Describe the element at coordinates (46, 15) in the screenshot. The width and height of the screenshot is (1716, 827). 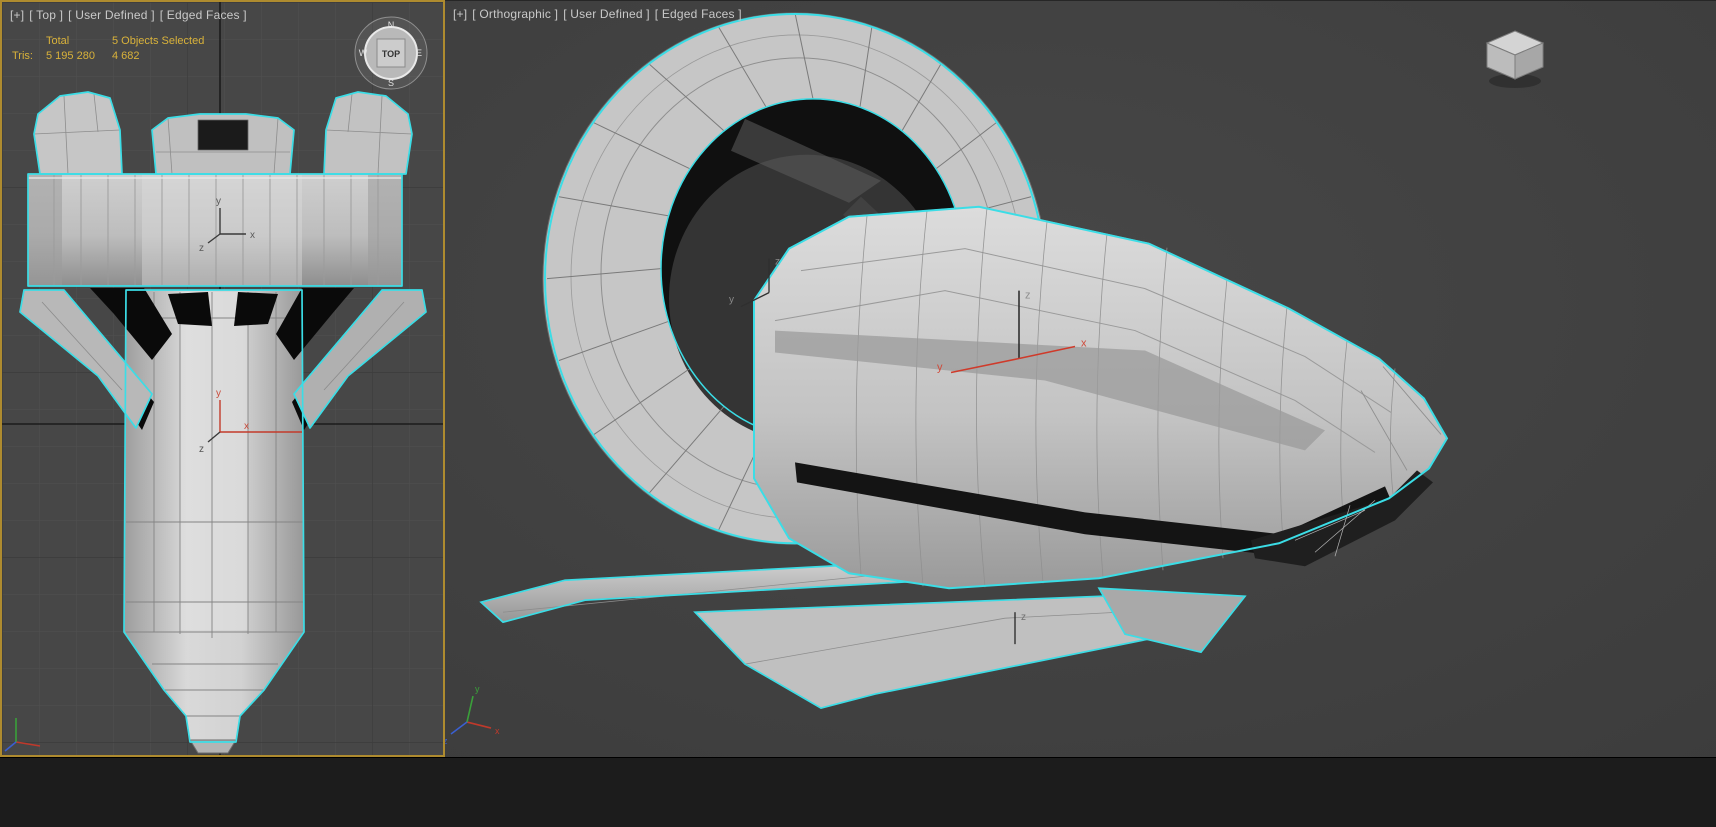
I see `viewport-menu-pov: [ Top ]` at that location.